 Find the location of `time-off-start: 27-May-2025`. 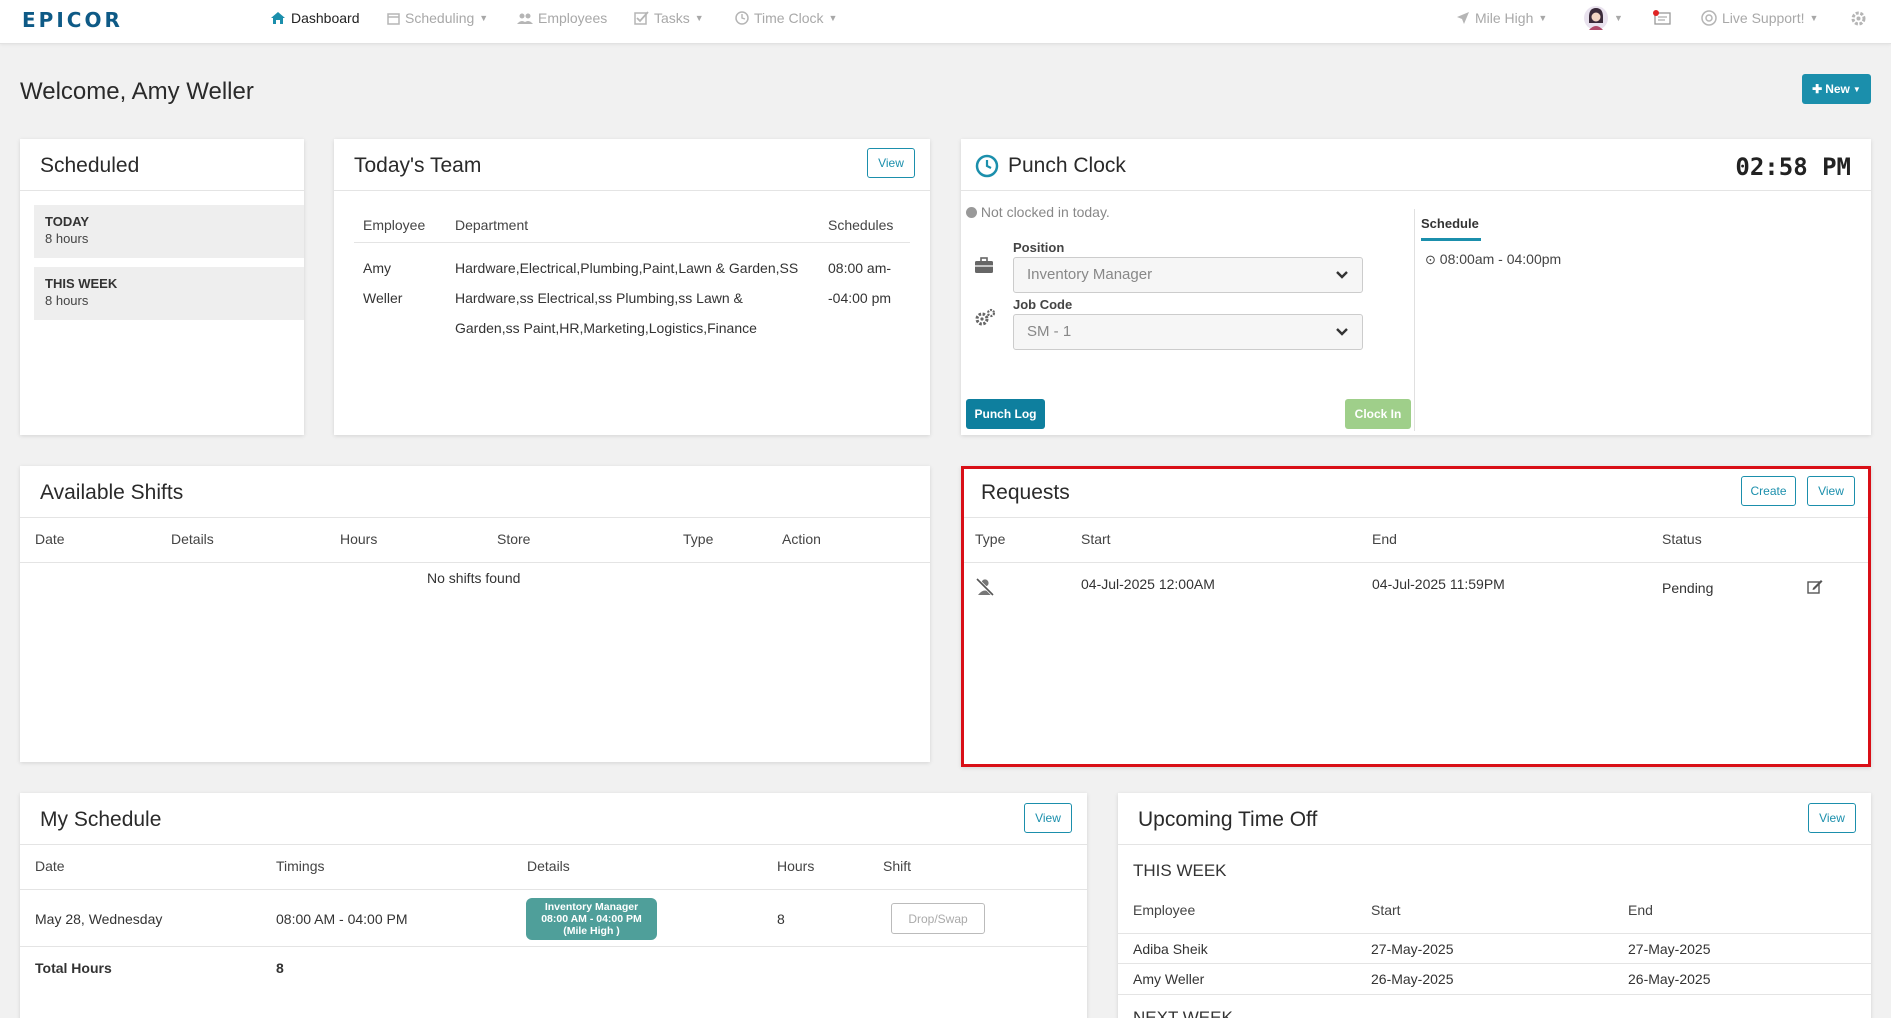

time-off-start: 27-May-2025 is located at coordinates (1412, 949).